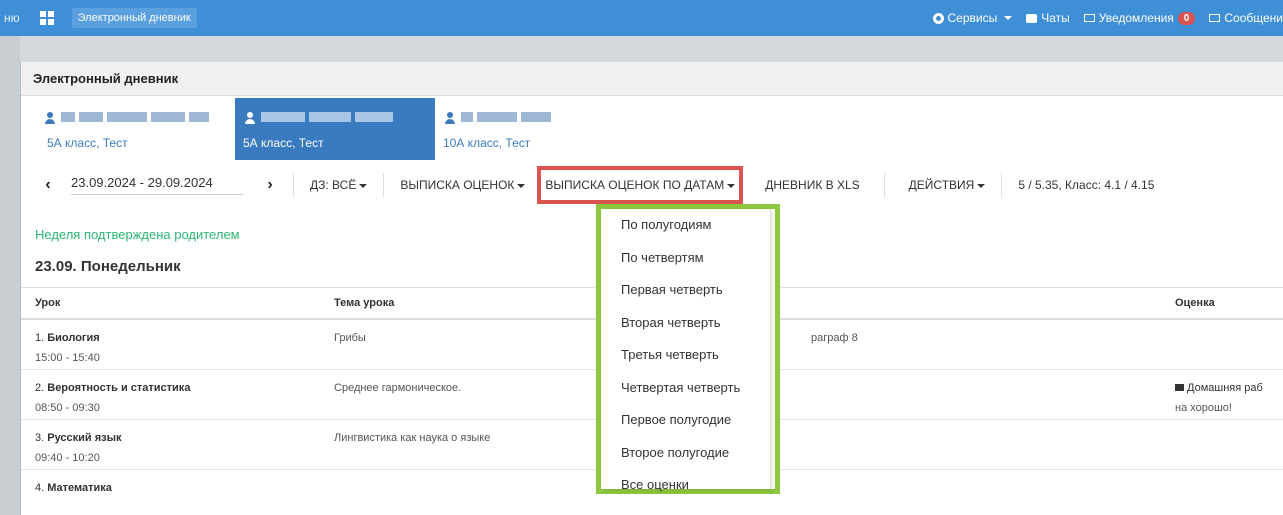 This screenshot has height=515, width=1283. I want to click on grade-comment-line2: на хорошо!, so click(1203, 408).